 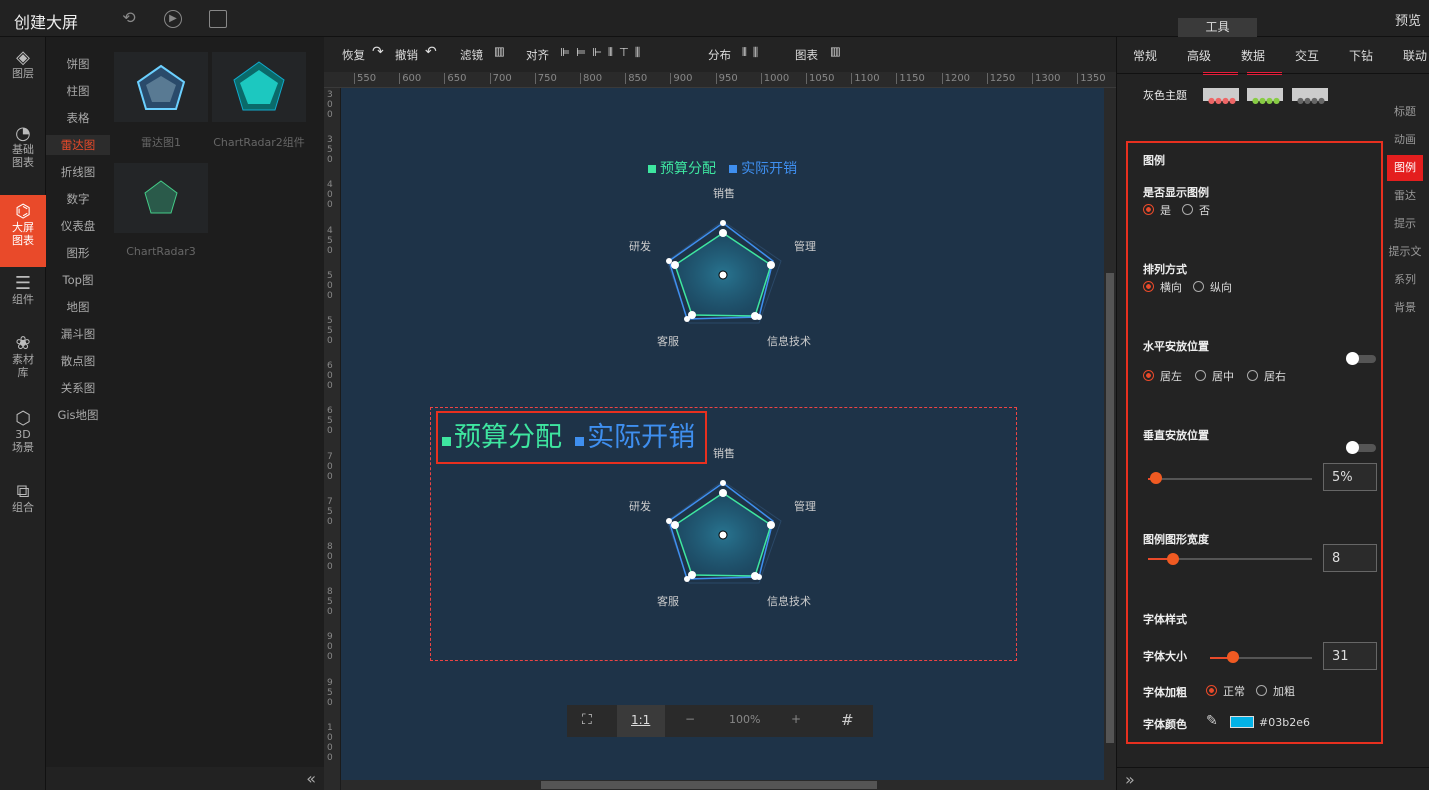 I want to click on nav-components: ☰ 组件, so click(x=23, y=298).